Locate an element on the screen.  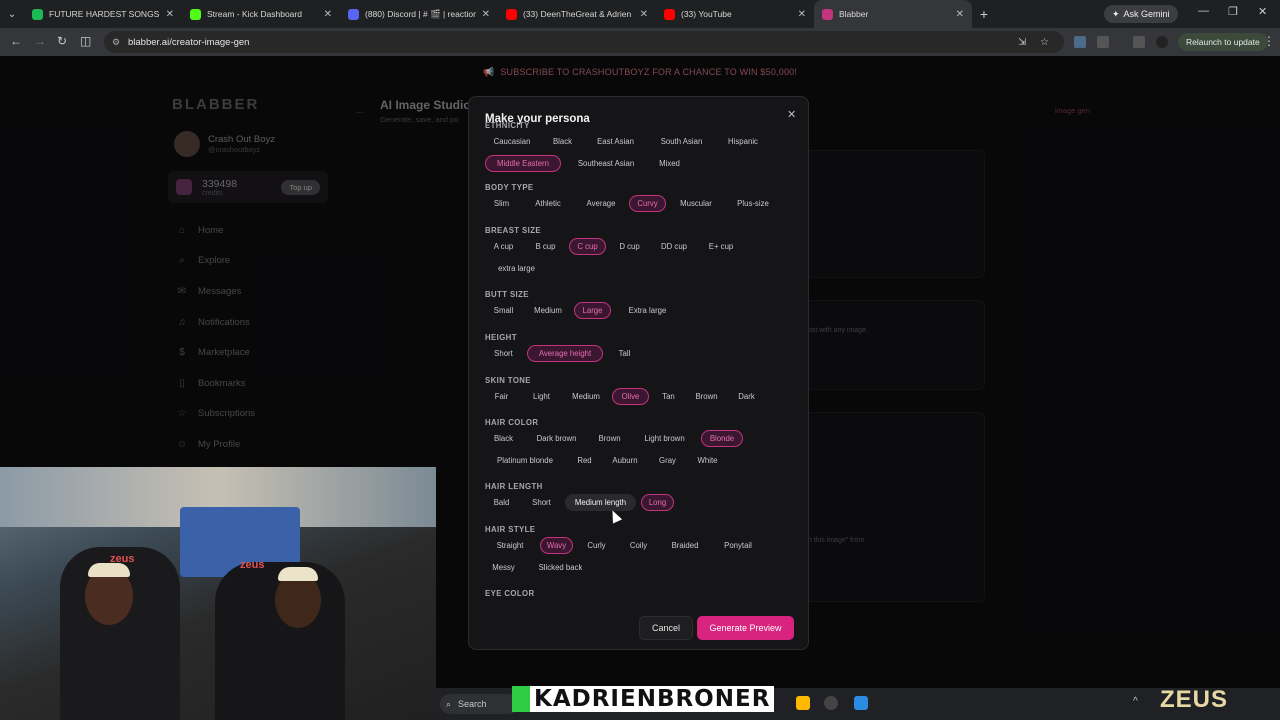
browser-tab: Blabber ✕ is located at coordinates (893, 14).